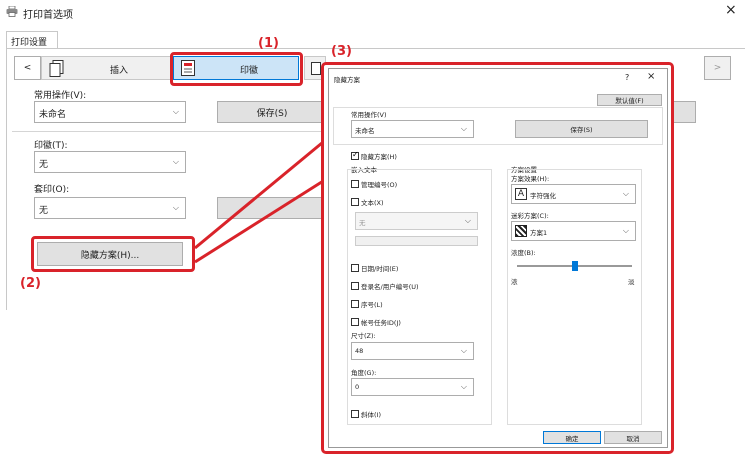 The height and width of the screenshot is (460, 745). I want to click on hidden-pattern-checkbox: 隐藏方案(H), so click(374, 155).